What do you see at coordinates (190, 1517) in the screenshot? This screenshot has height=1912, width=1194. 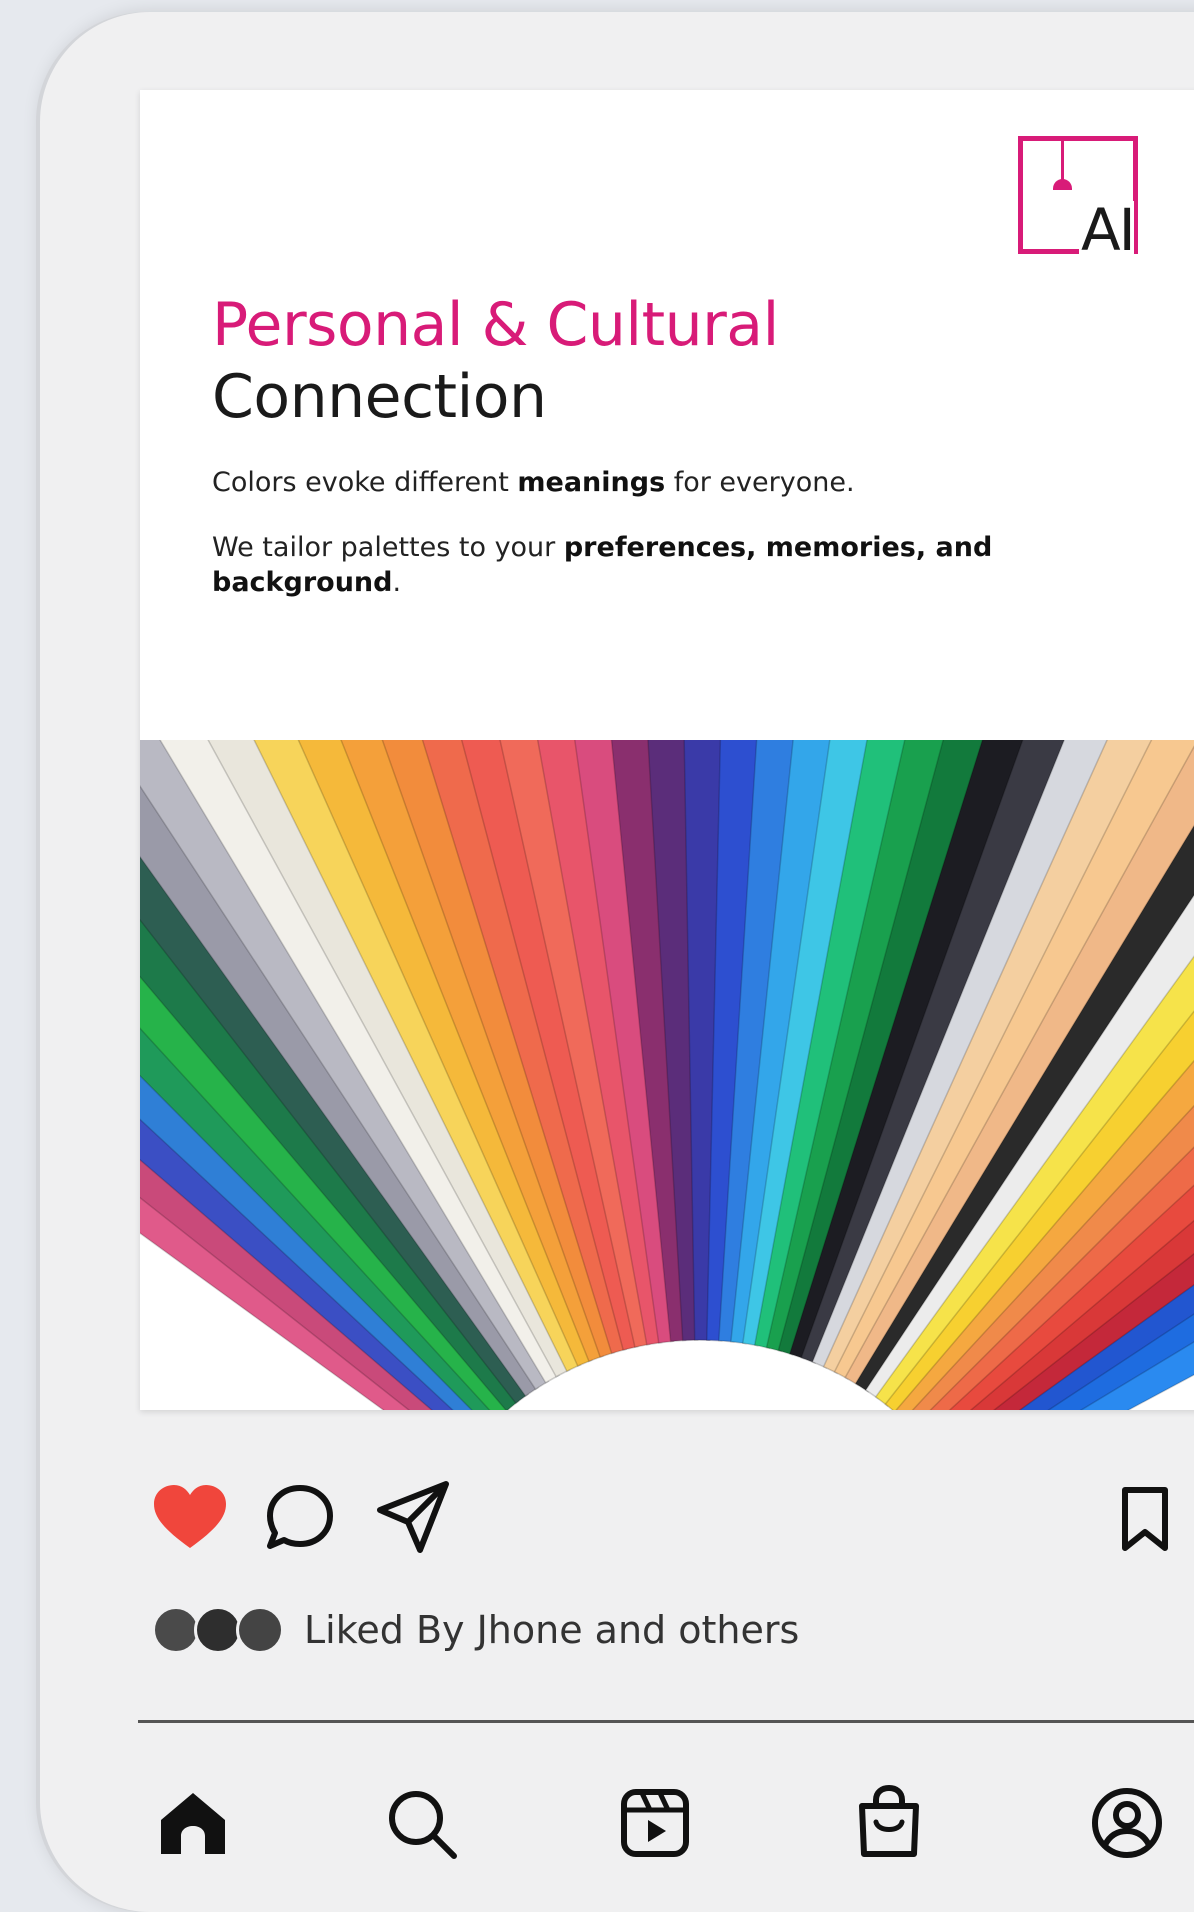 I see `heart-icon` at bounding box center [190, 1517].